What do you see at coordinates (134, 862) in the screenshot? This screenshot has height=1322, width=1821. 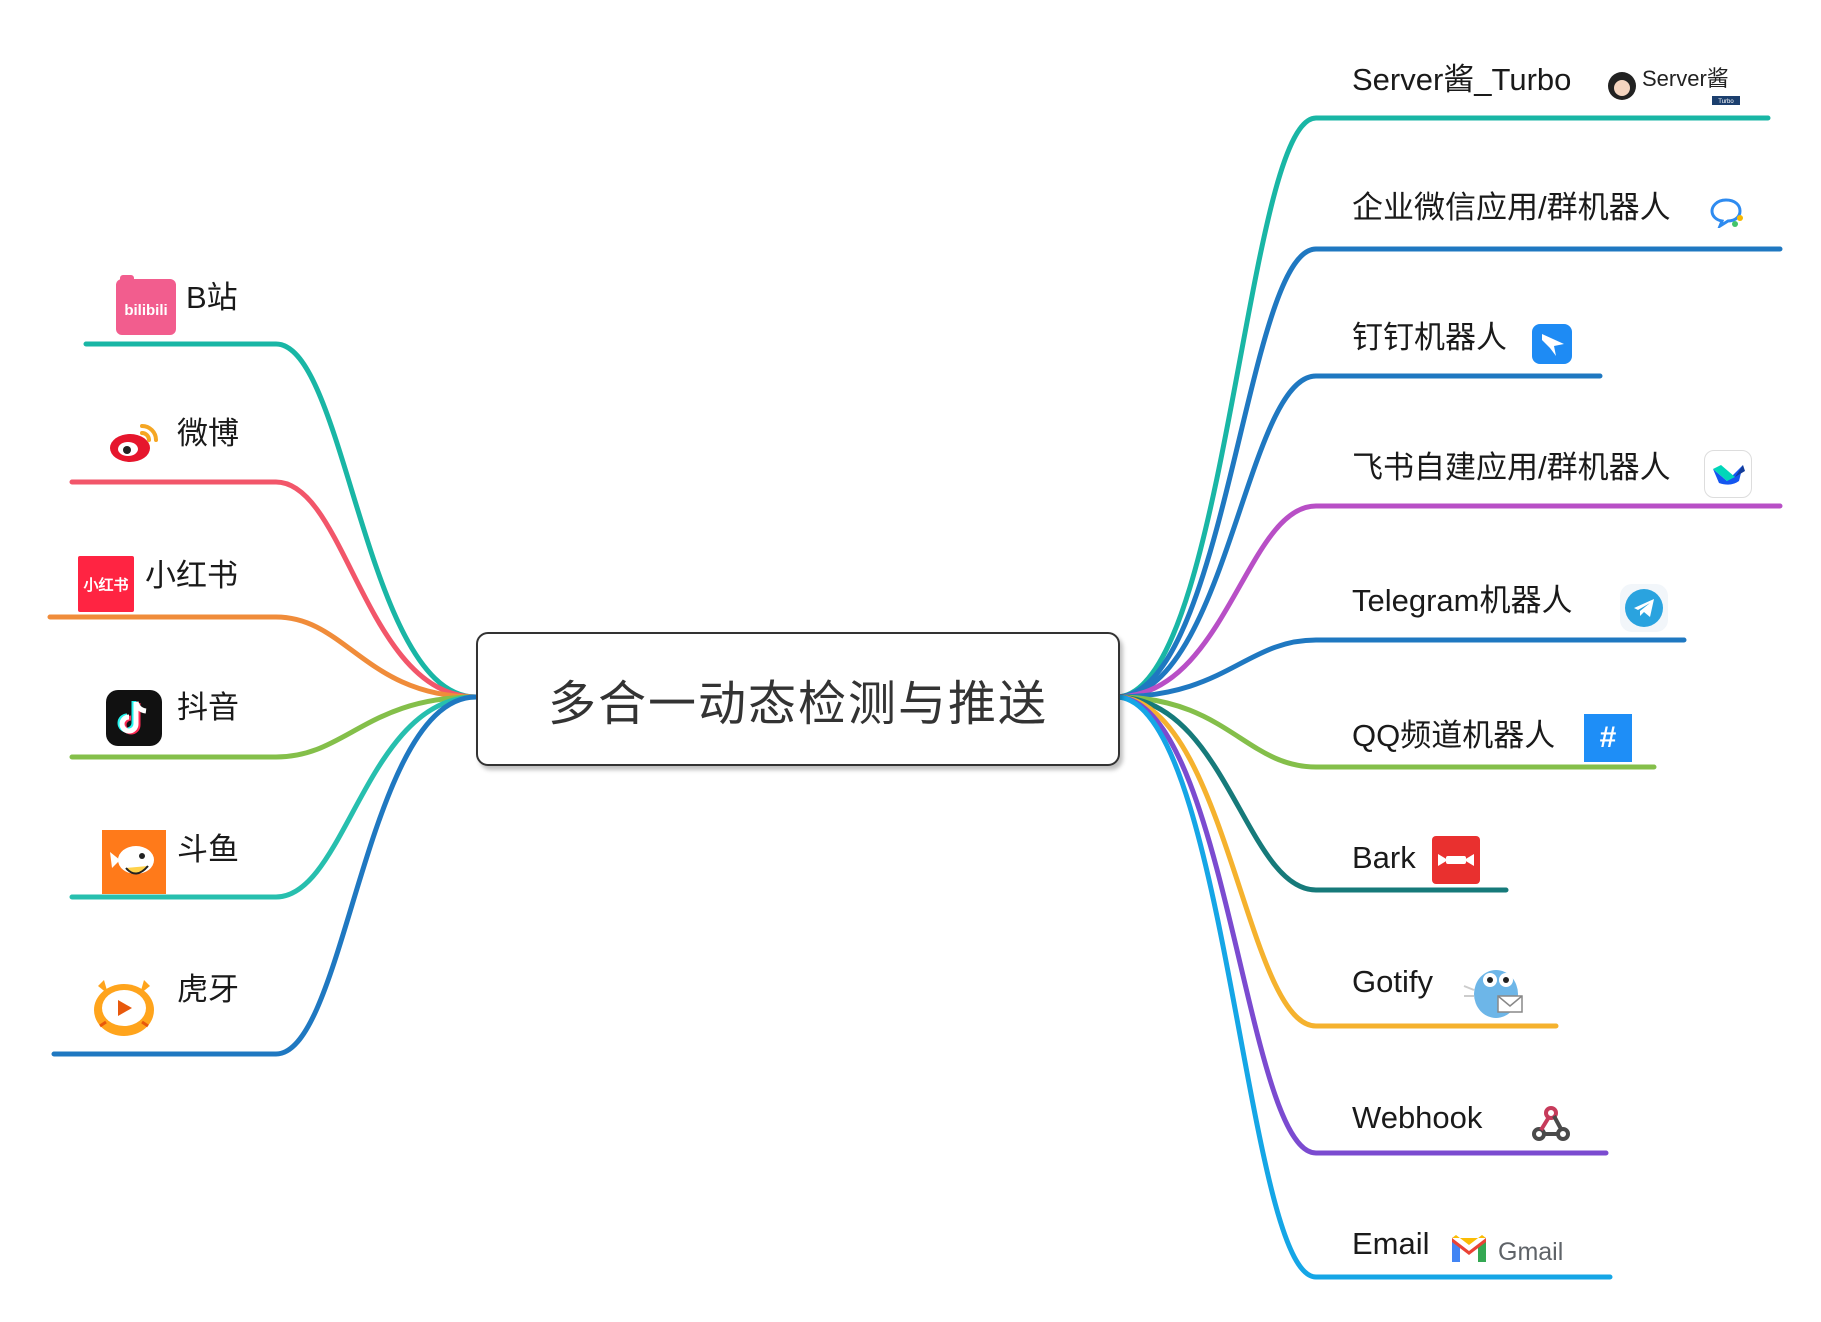 I see `douyu-icon` at bounding box center [134, 862].